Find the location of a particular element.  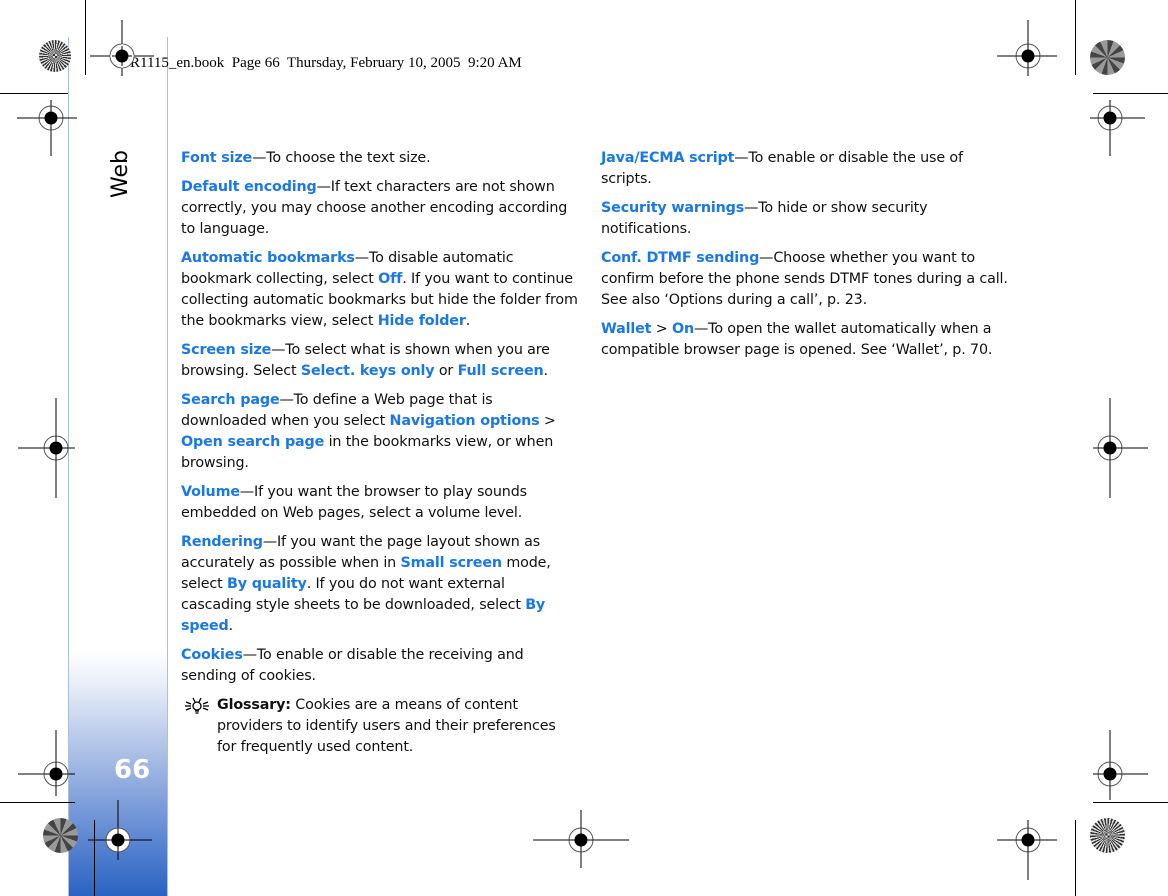

setting-font-size: Font size—To choose the text size. is located at coordinates (380, 158).